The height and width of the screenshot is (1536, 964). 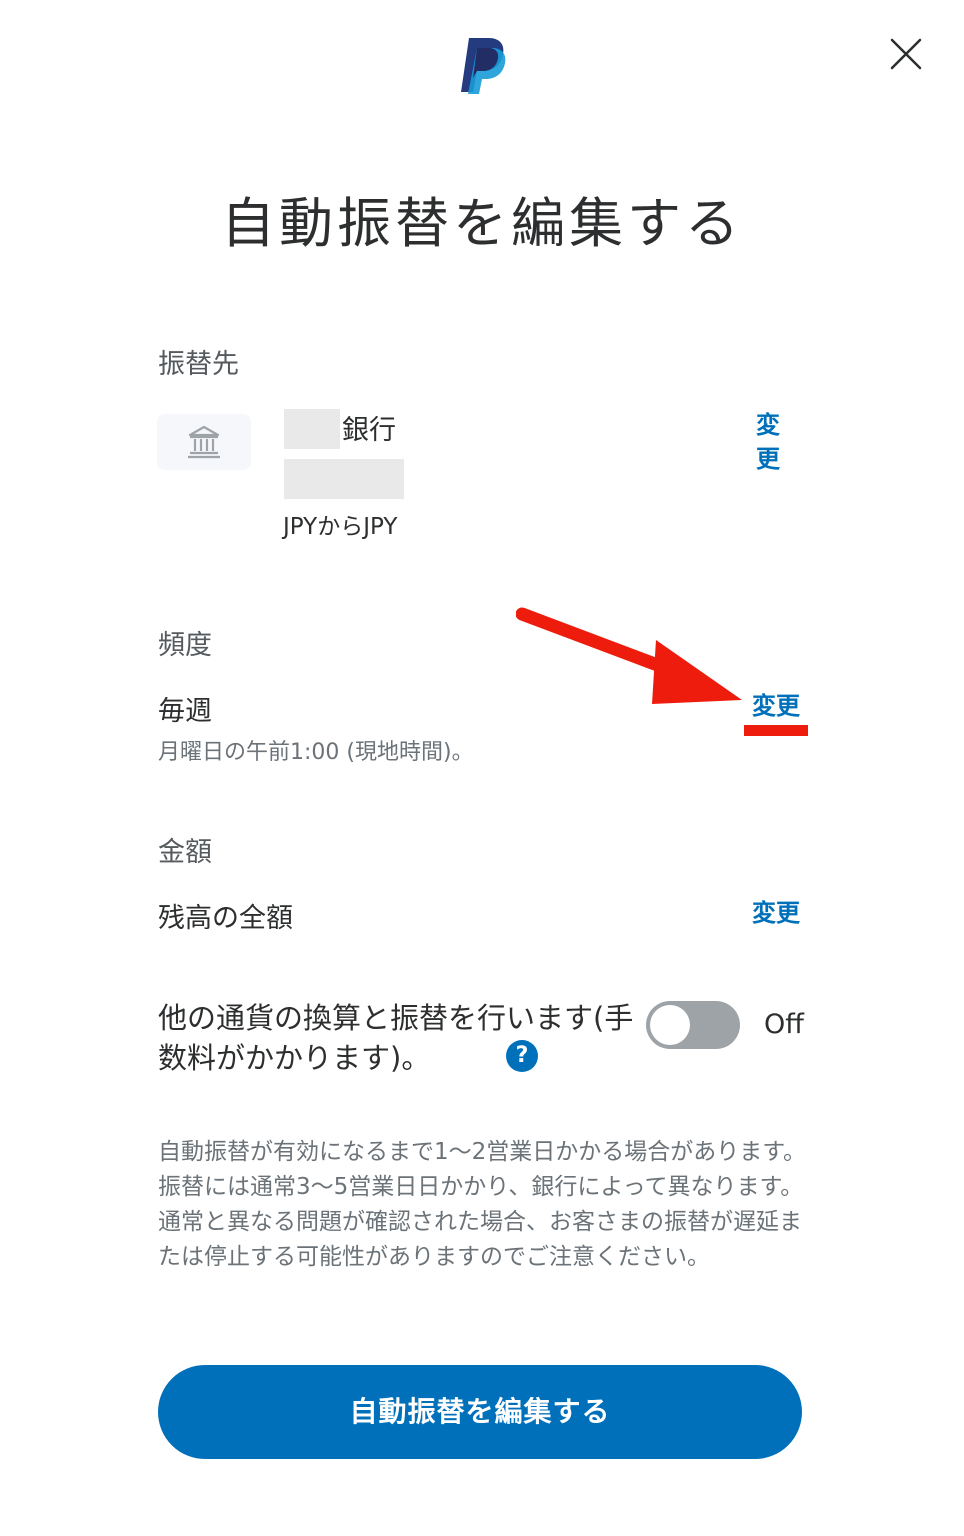 I want to click on toggle-state-label: Off, so click(x=784, y=1024).